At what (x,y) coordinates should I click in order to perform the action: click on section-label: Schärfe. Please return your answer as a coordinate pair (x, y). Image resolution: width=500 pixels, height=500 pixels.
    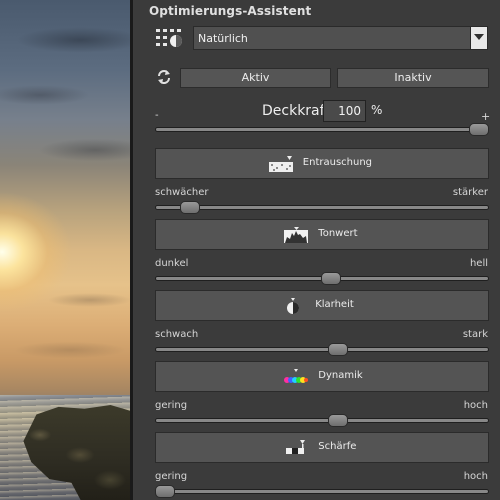
    Looking at the image, I should click on (337, 446).